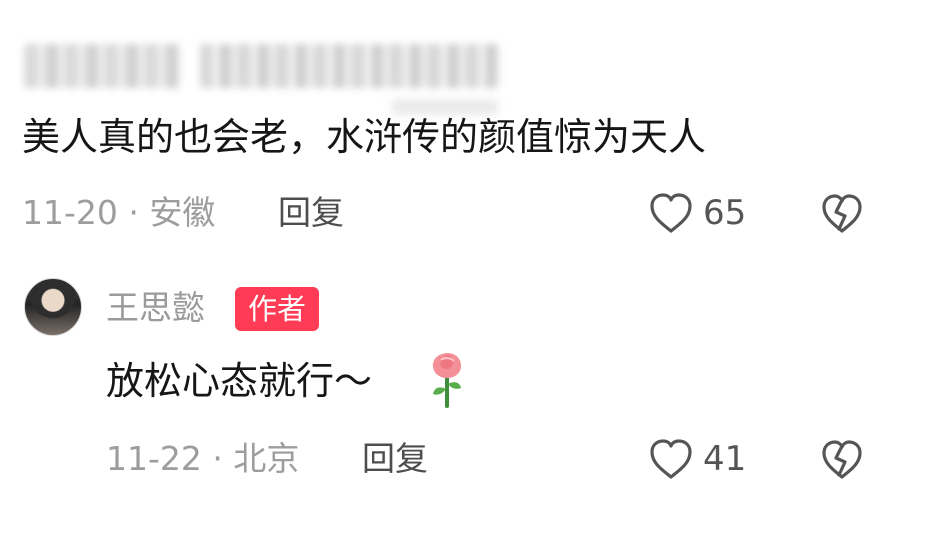 The image size is (926, 543). Describe the element at coordinates (696, 213) in the screenshot. I see `like-button: 65` at that location.